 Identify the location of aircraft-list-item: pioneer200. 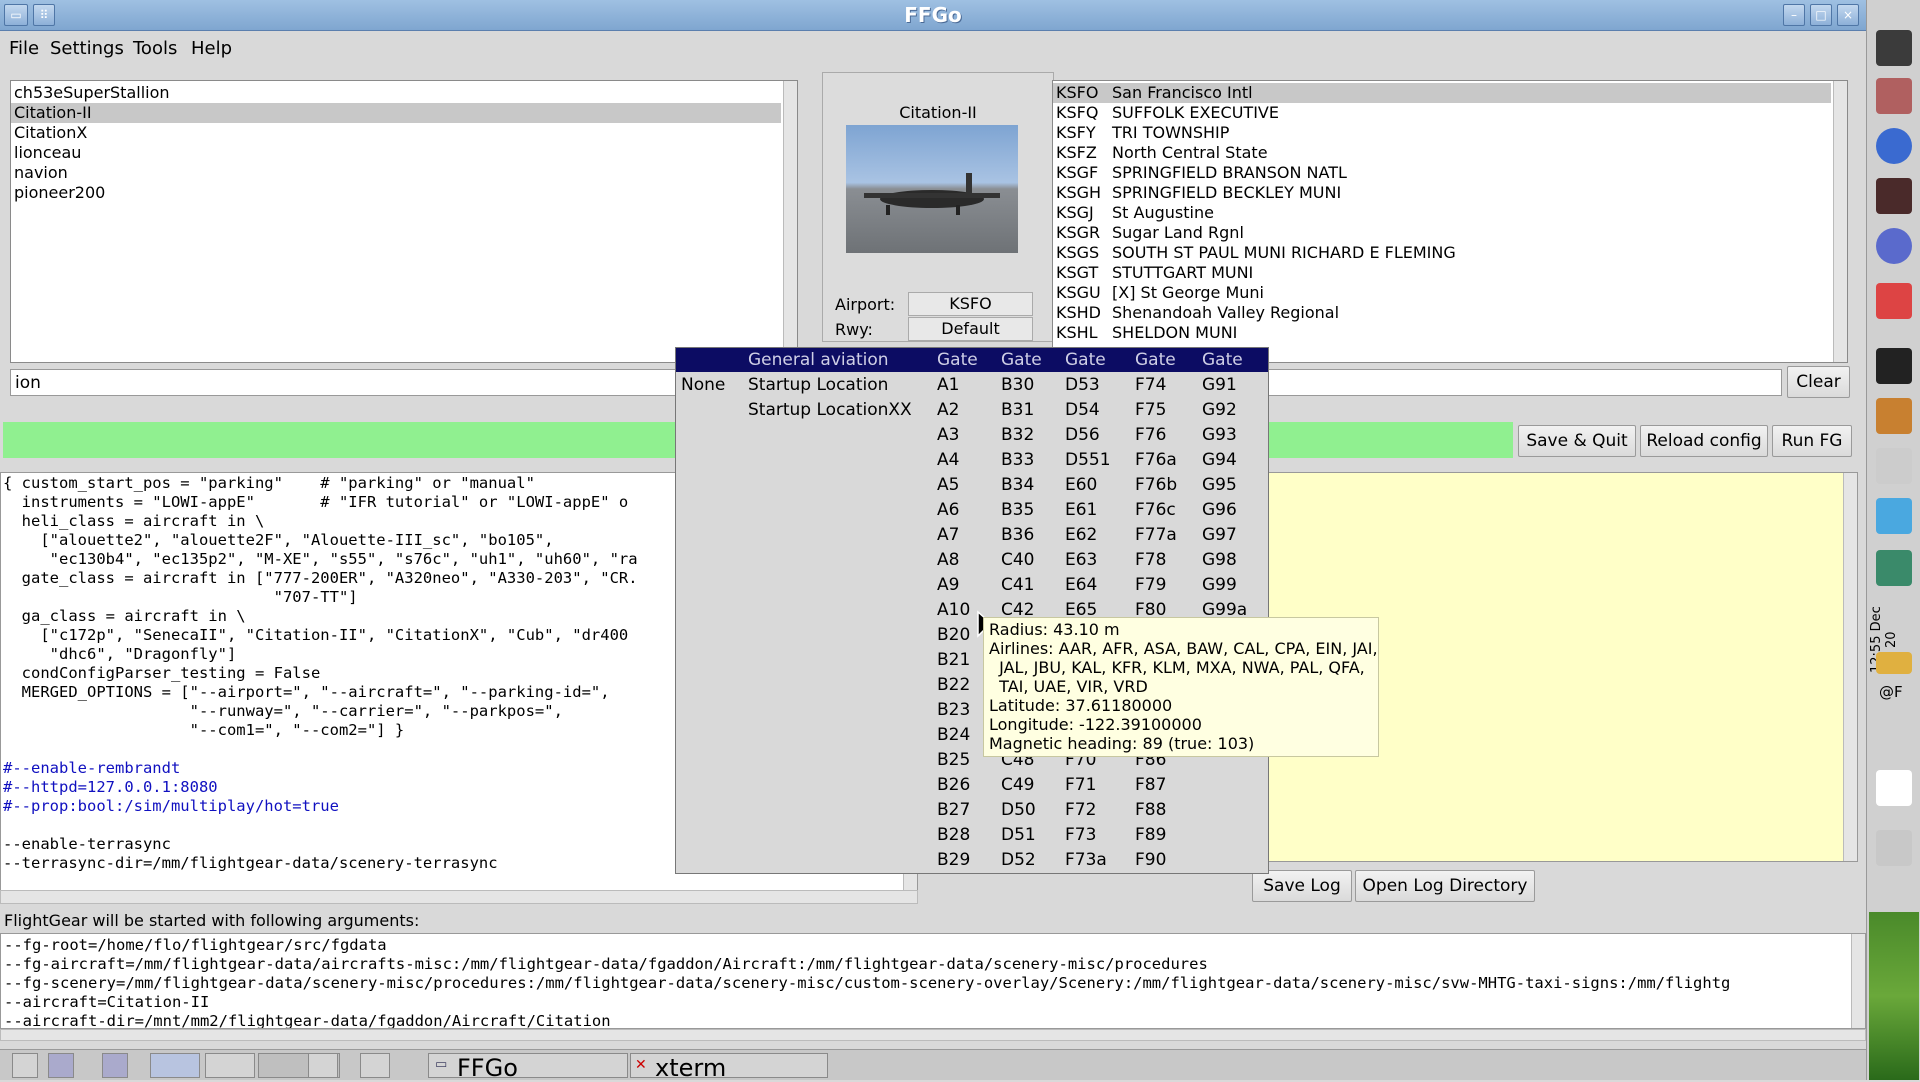
(396, 193).